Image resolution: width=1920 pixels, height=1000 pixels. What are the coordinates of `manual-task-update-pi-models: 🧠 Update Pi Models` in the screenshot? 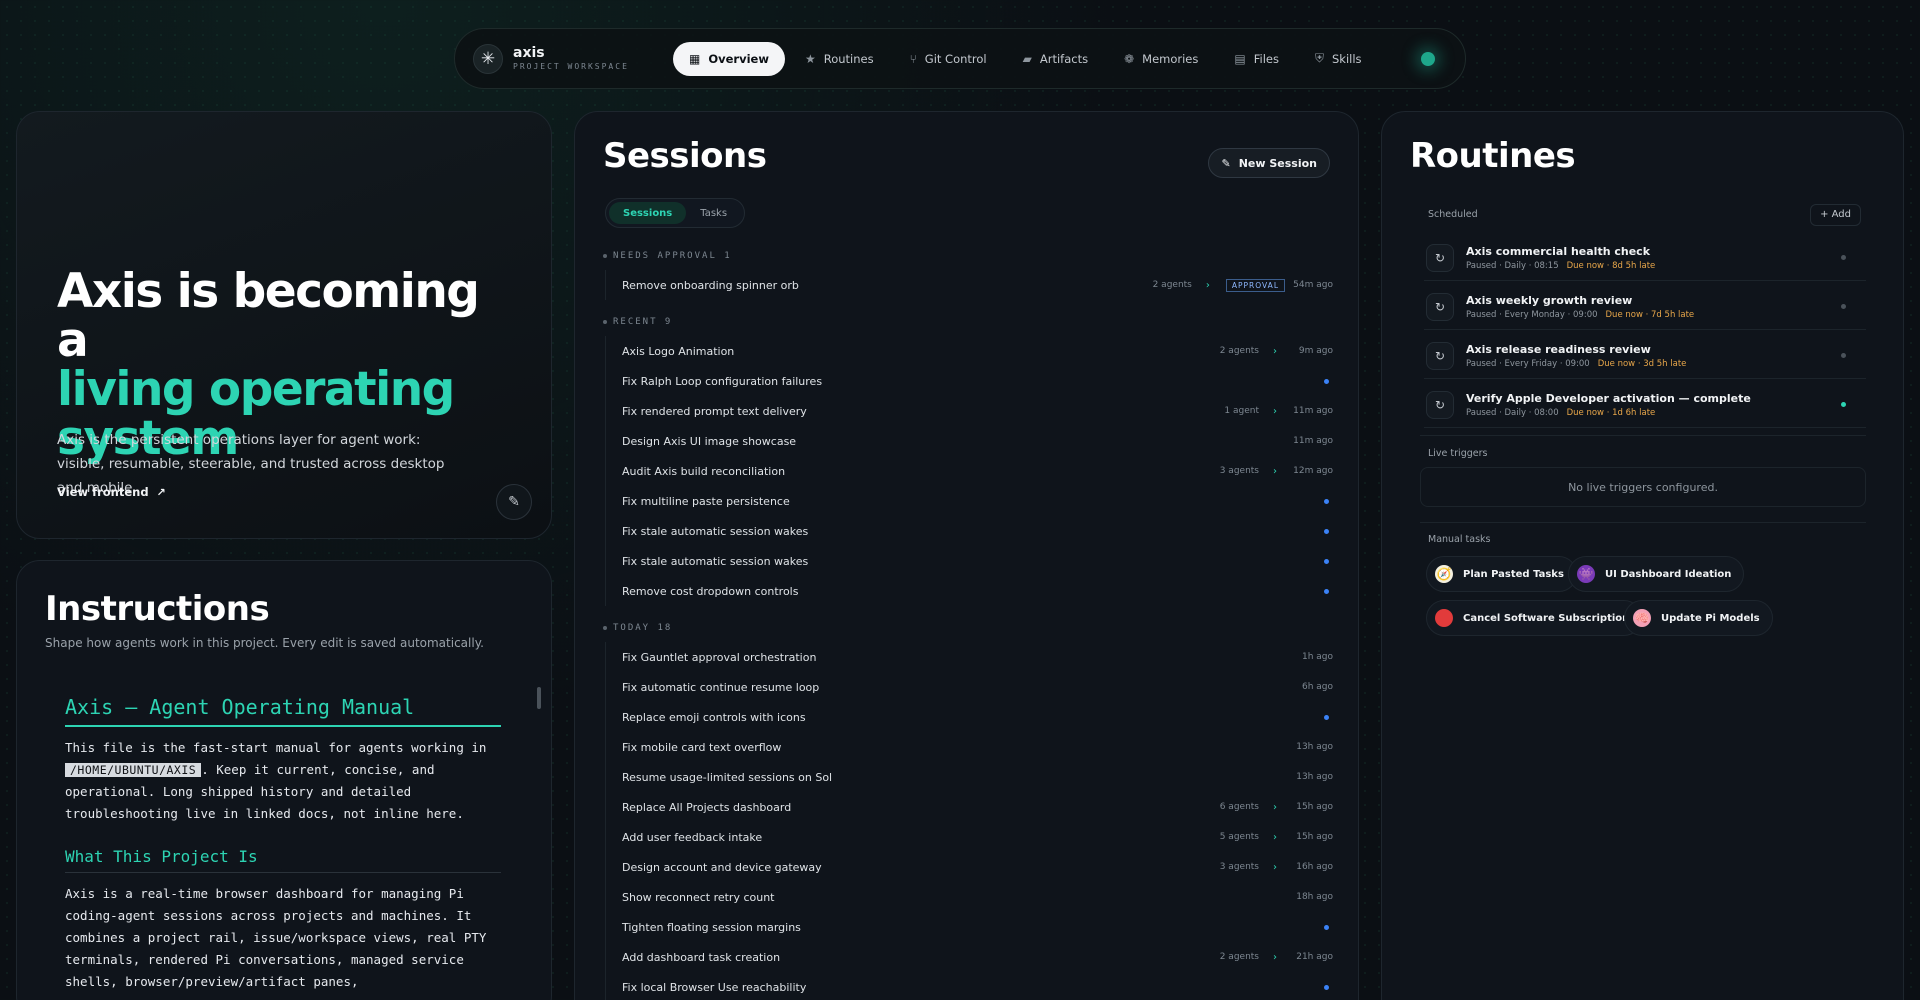 It's located at (1698, 618).